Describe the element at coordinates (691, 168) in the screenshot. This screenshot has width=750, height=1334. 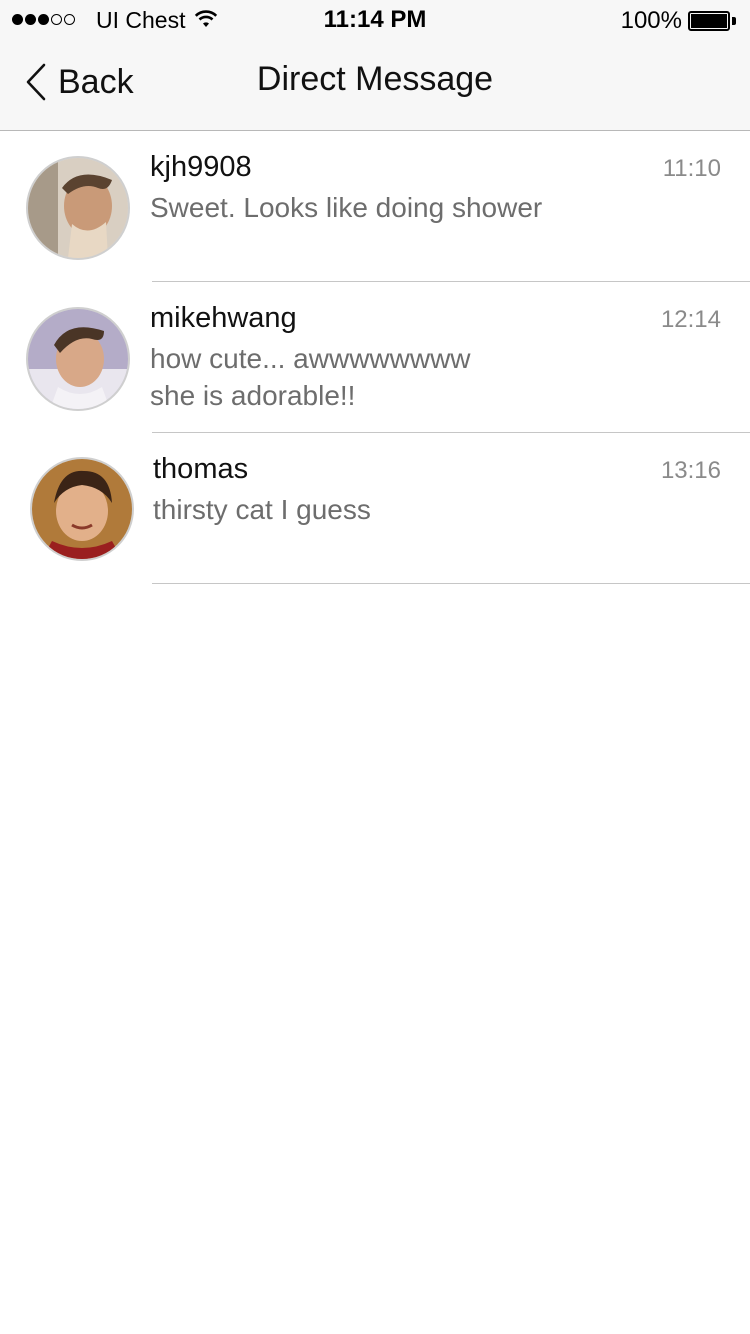
I see `message-time: 11:10` at that location.